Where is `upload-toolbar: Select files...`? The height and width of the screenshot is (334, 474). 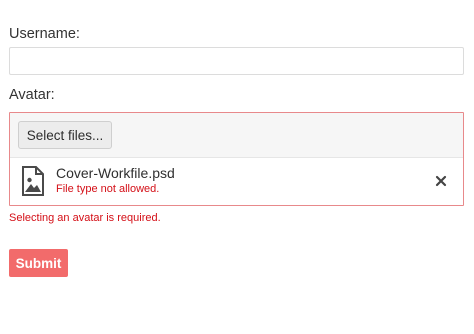 upload-toolbar: Select files... is located at coordinates (236, 135).